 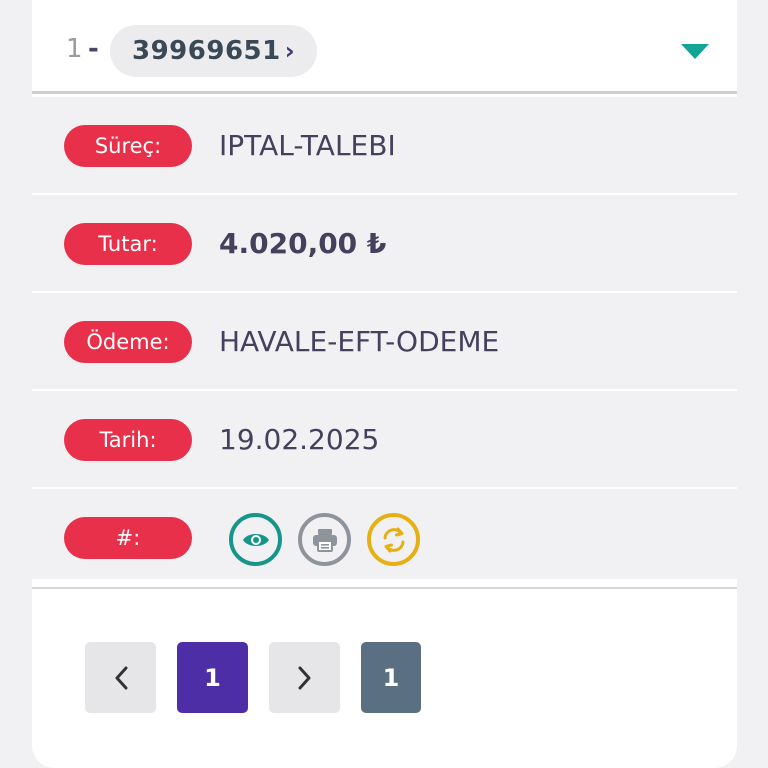 I want to click on order-header: 1 - 39969651 ›, so click(x=384, y=47).